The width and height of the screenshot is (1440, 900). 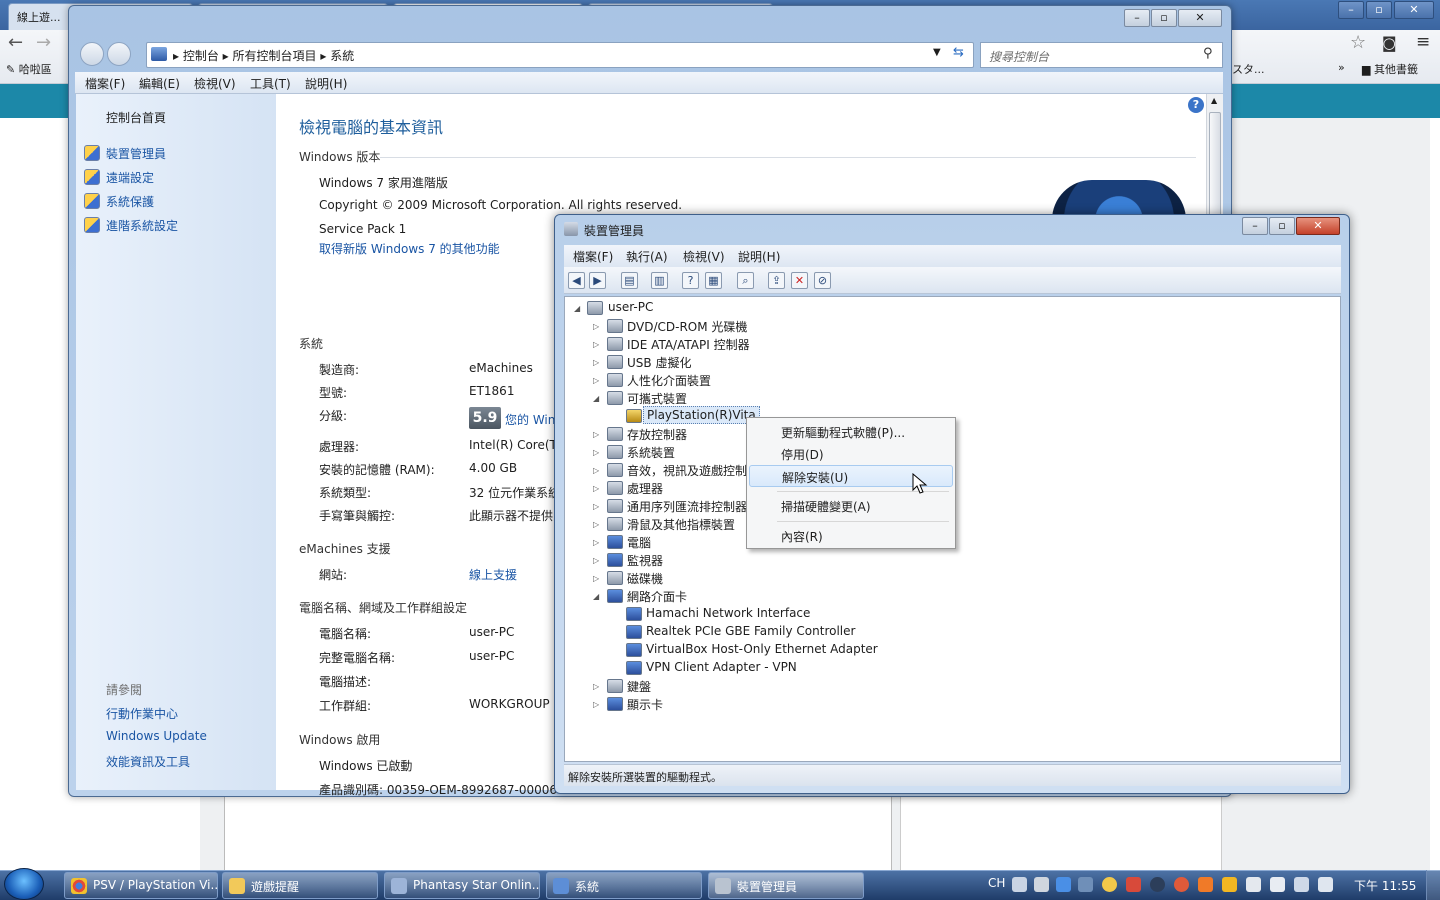 I want to click on storage-tray-icon, so click(x=1253, y=884).